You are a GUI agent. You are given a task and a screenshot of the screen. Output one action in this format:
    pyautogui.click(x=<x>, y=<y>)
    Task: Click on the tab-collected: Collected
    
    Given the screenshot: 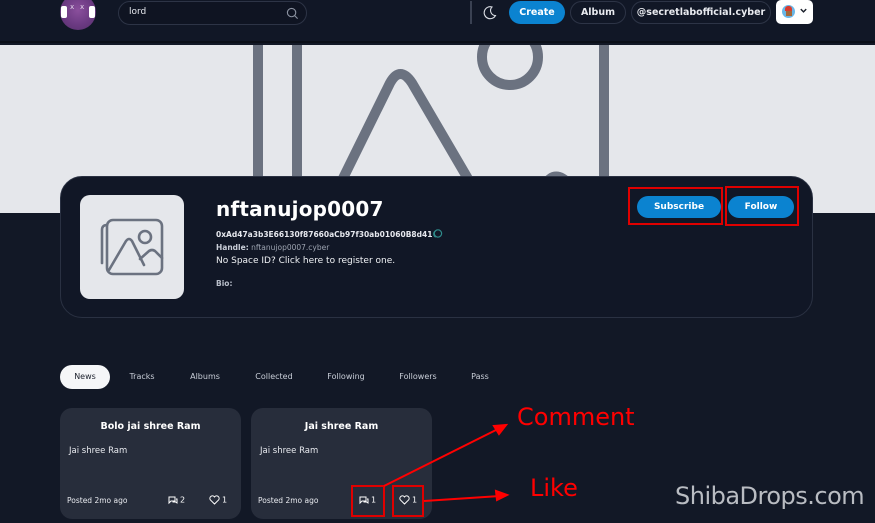 What is the action you would take?
    pyautogui.click(x=274, y=377)
    